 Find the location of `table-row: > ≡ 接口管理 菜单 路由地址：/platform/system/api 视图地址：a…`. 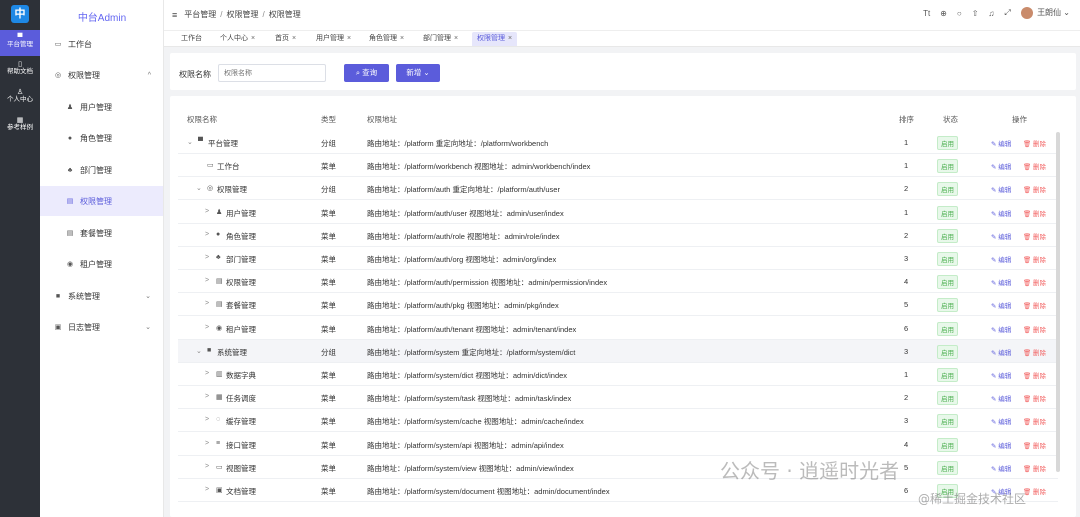

table-row: > ≡ 接口管理 菜单 路由地址：/platform/system/api 视图地址：a… is located at coordinates (618, 444).